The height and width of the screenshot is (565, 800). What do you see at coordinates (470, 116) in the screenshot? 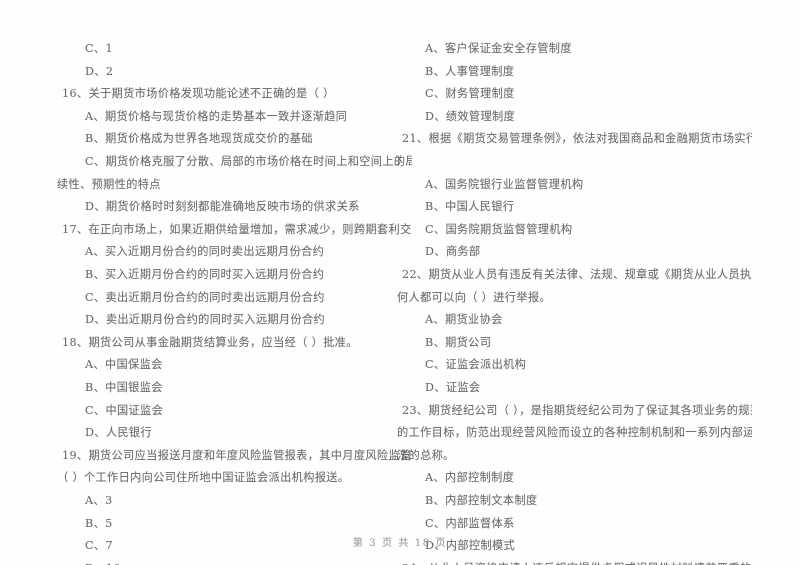
I see `answer-option: D、绩效管理制度` at bounding box center [470, 116].